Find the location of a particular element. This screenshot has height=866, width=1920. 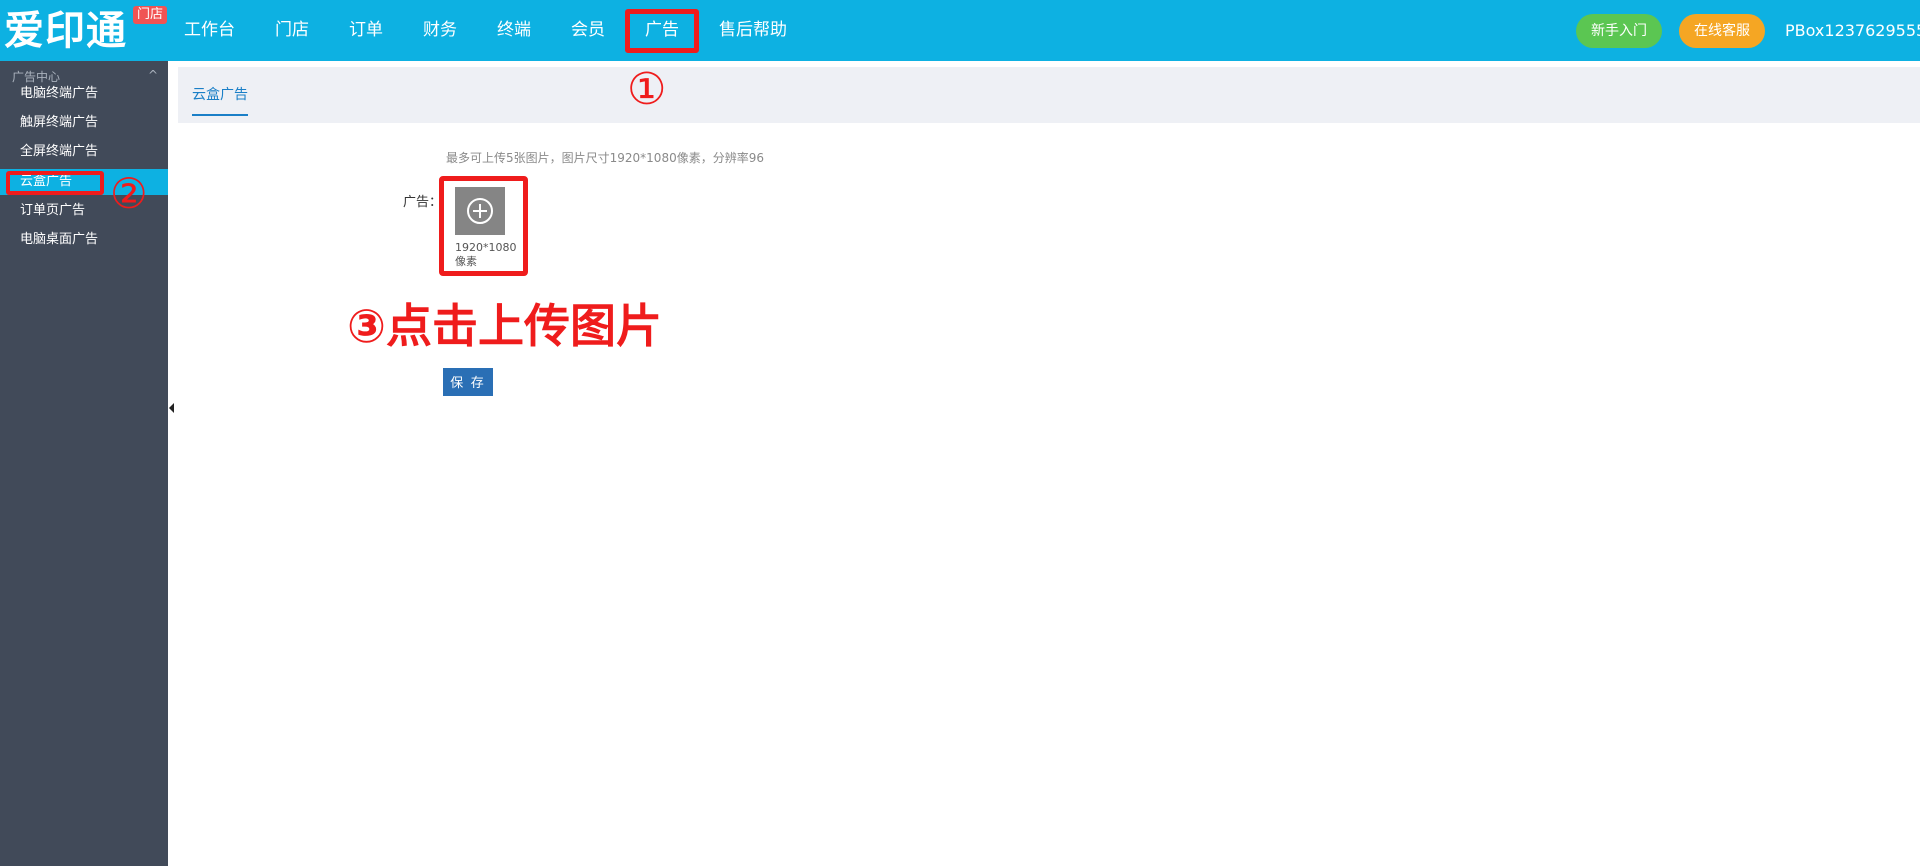

nav-members: 会员 is located at coordinates (588, 30).